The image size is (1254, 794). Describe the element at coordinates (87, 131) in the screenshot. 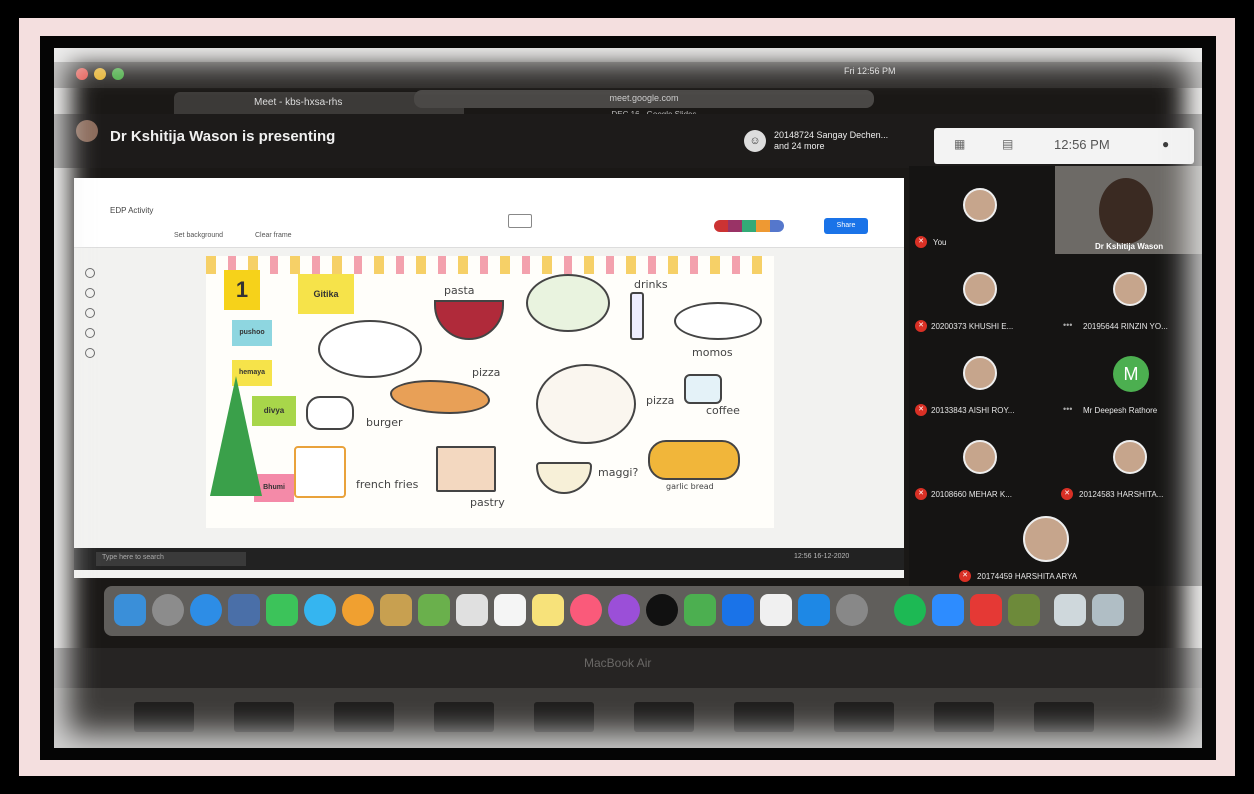

I see `presenter-avatar` at that location.